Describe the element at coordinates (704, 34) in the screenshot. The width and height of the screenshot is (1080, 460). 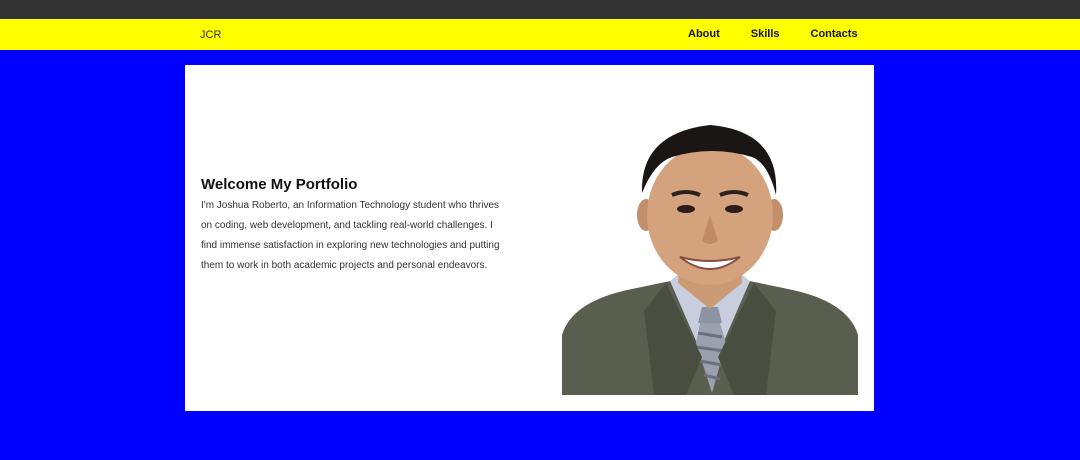
I see `nav-link-about: About` at that location.